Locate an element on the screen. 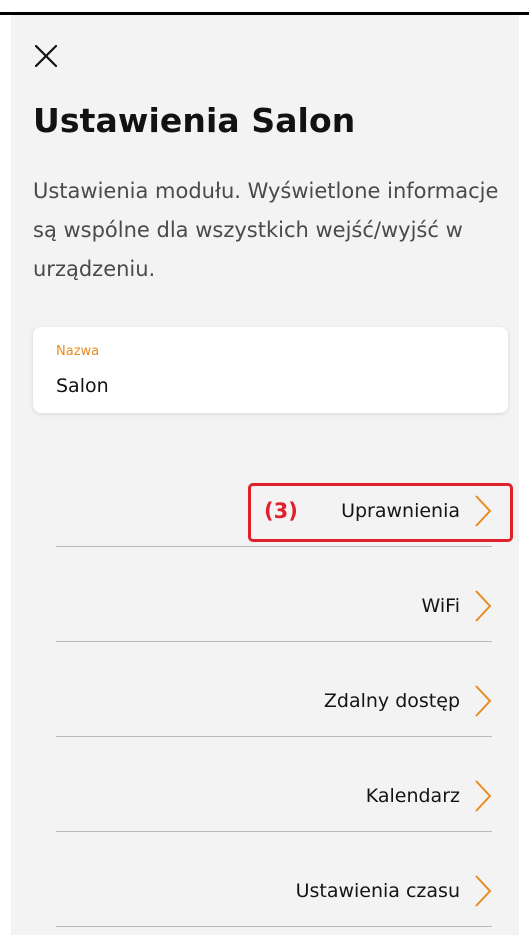 The image size is (529, 935). menu-item-ustawienia-czasu: Ustawienia czasu is located at coordinates (274, 879).